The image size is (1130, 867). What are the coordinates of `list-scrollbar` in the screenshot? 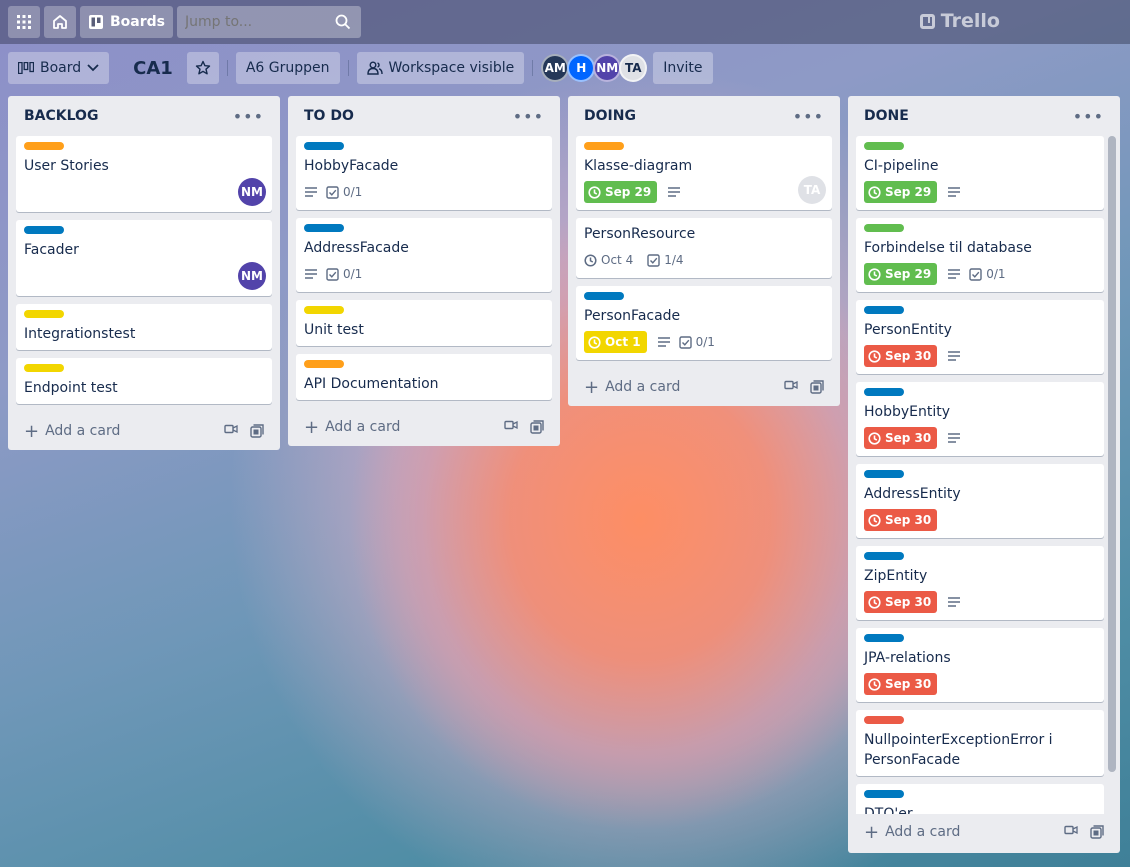 It's located at (1112, 454).